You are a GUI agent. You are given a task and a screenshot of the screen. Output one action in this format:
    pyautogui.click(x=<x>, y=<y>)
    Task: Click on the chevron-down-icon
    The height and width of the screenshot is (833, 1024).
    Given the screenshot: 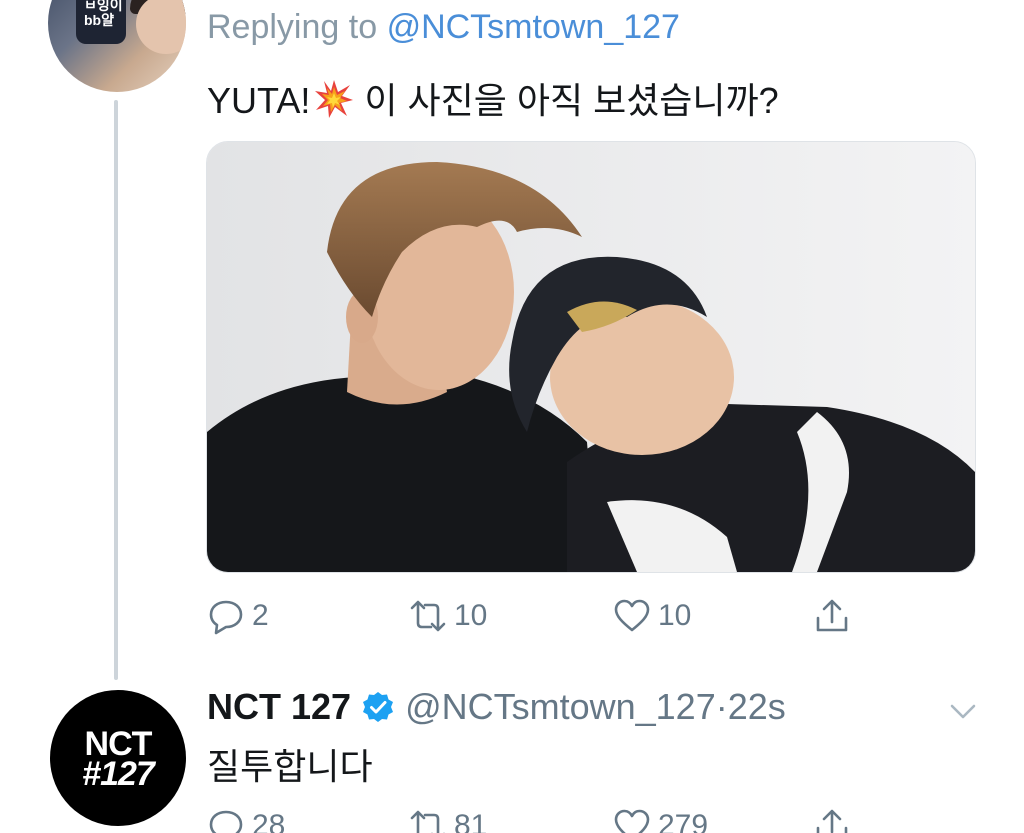 What is the action you would take?
    pyautogui.click(x=963, y=711)
    